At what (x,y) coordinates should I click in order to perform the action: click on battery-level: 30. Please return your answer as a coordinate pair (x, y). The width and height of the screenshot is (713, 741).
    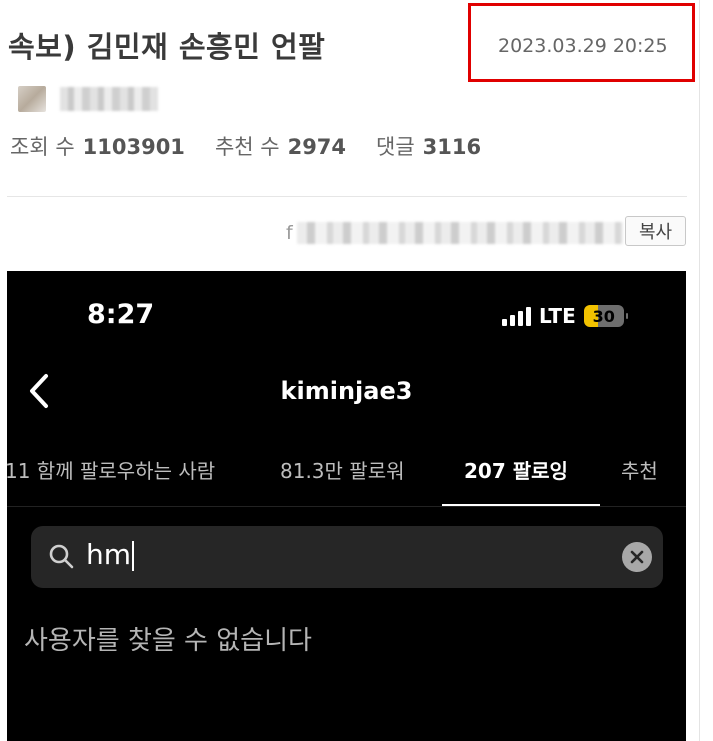
    Looking at the image, I should click on (603, 316).